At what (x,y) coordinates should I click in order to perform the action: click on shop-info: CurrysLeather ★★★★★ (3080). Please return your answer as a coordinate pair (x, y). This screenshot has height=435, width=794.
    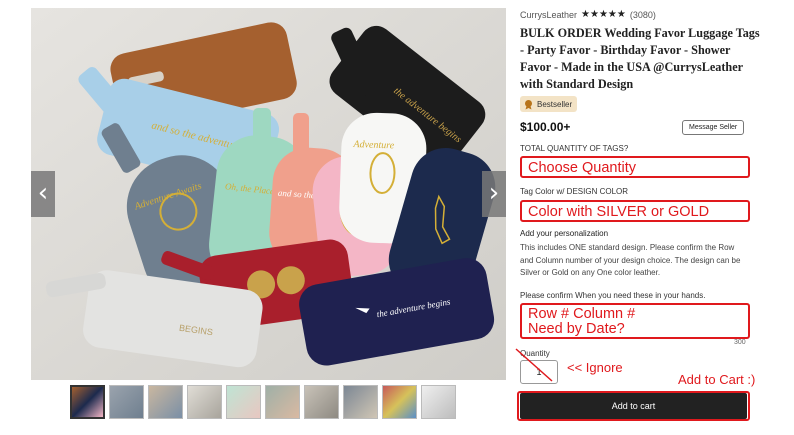
    Looking at the image, I should click on (588, 14).